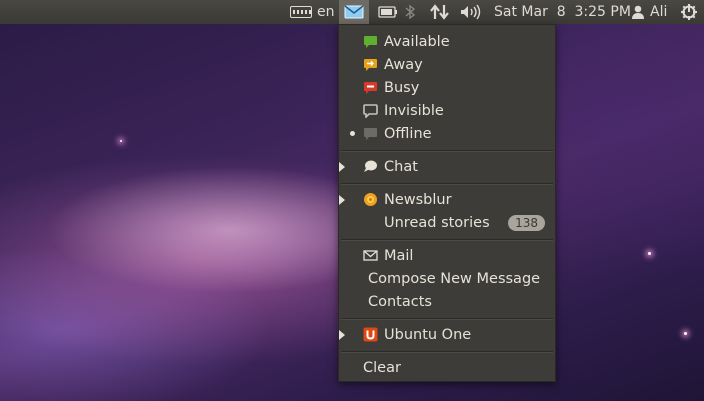  What do you see at coordinates (659, 12) in the screenshot?
I see `user-name: Ali` at bounding box center [659, 12].